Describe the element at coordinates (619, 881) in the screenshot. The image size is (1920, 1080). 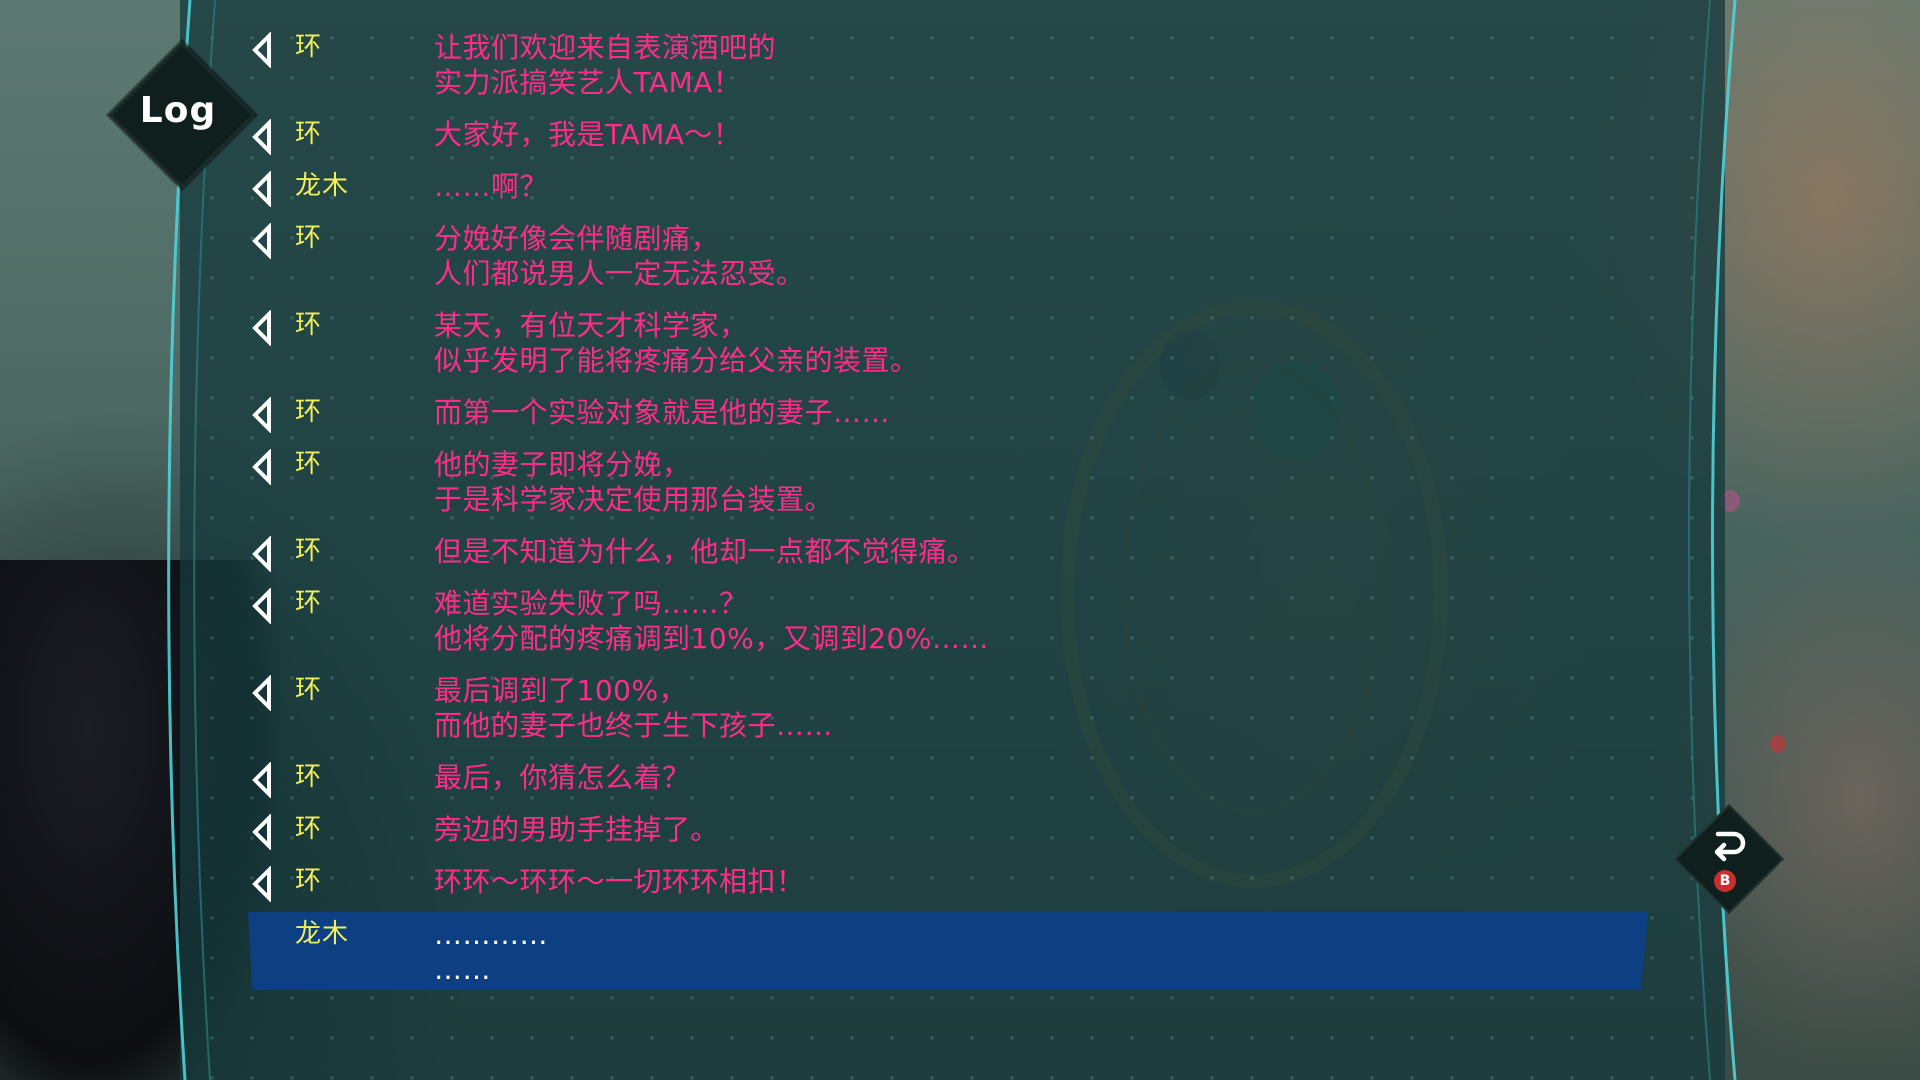
I see `dialogue-text: 环环～环环～一切环环相扣！` at that location.